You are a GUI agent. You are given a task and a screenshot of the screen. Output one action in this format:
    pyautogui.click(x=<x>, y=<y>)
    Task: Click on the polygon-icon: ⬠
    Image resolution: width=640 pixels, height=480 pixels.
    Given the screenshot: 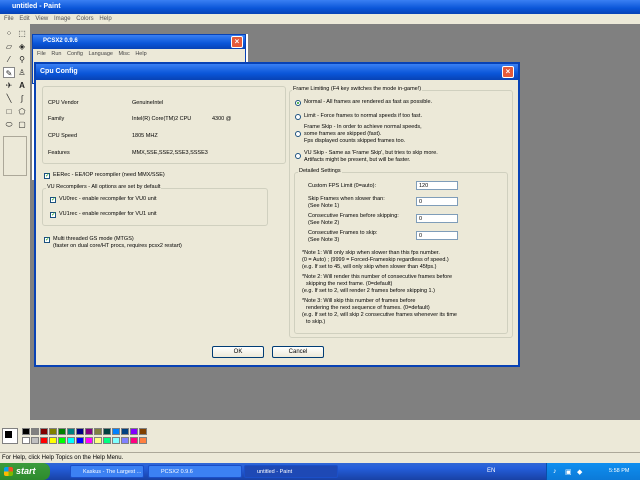 What is the action you would take?
    pyautogui.click(x=22, y=111)
    